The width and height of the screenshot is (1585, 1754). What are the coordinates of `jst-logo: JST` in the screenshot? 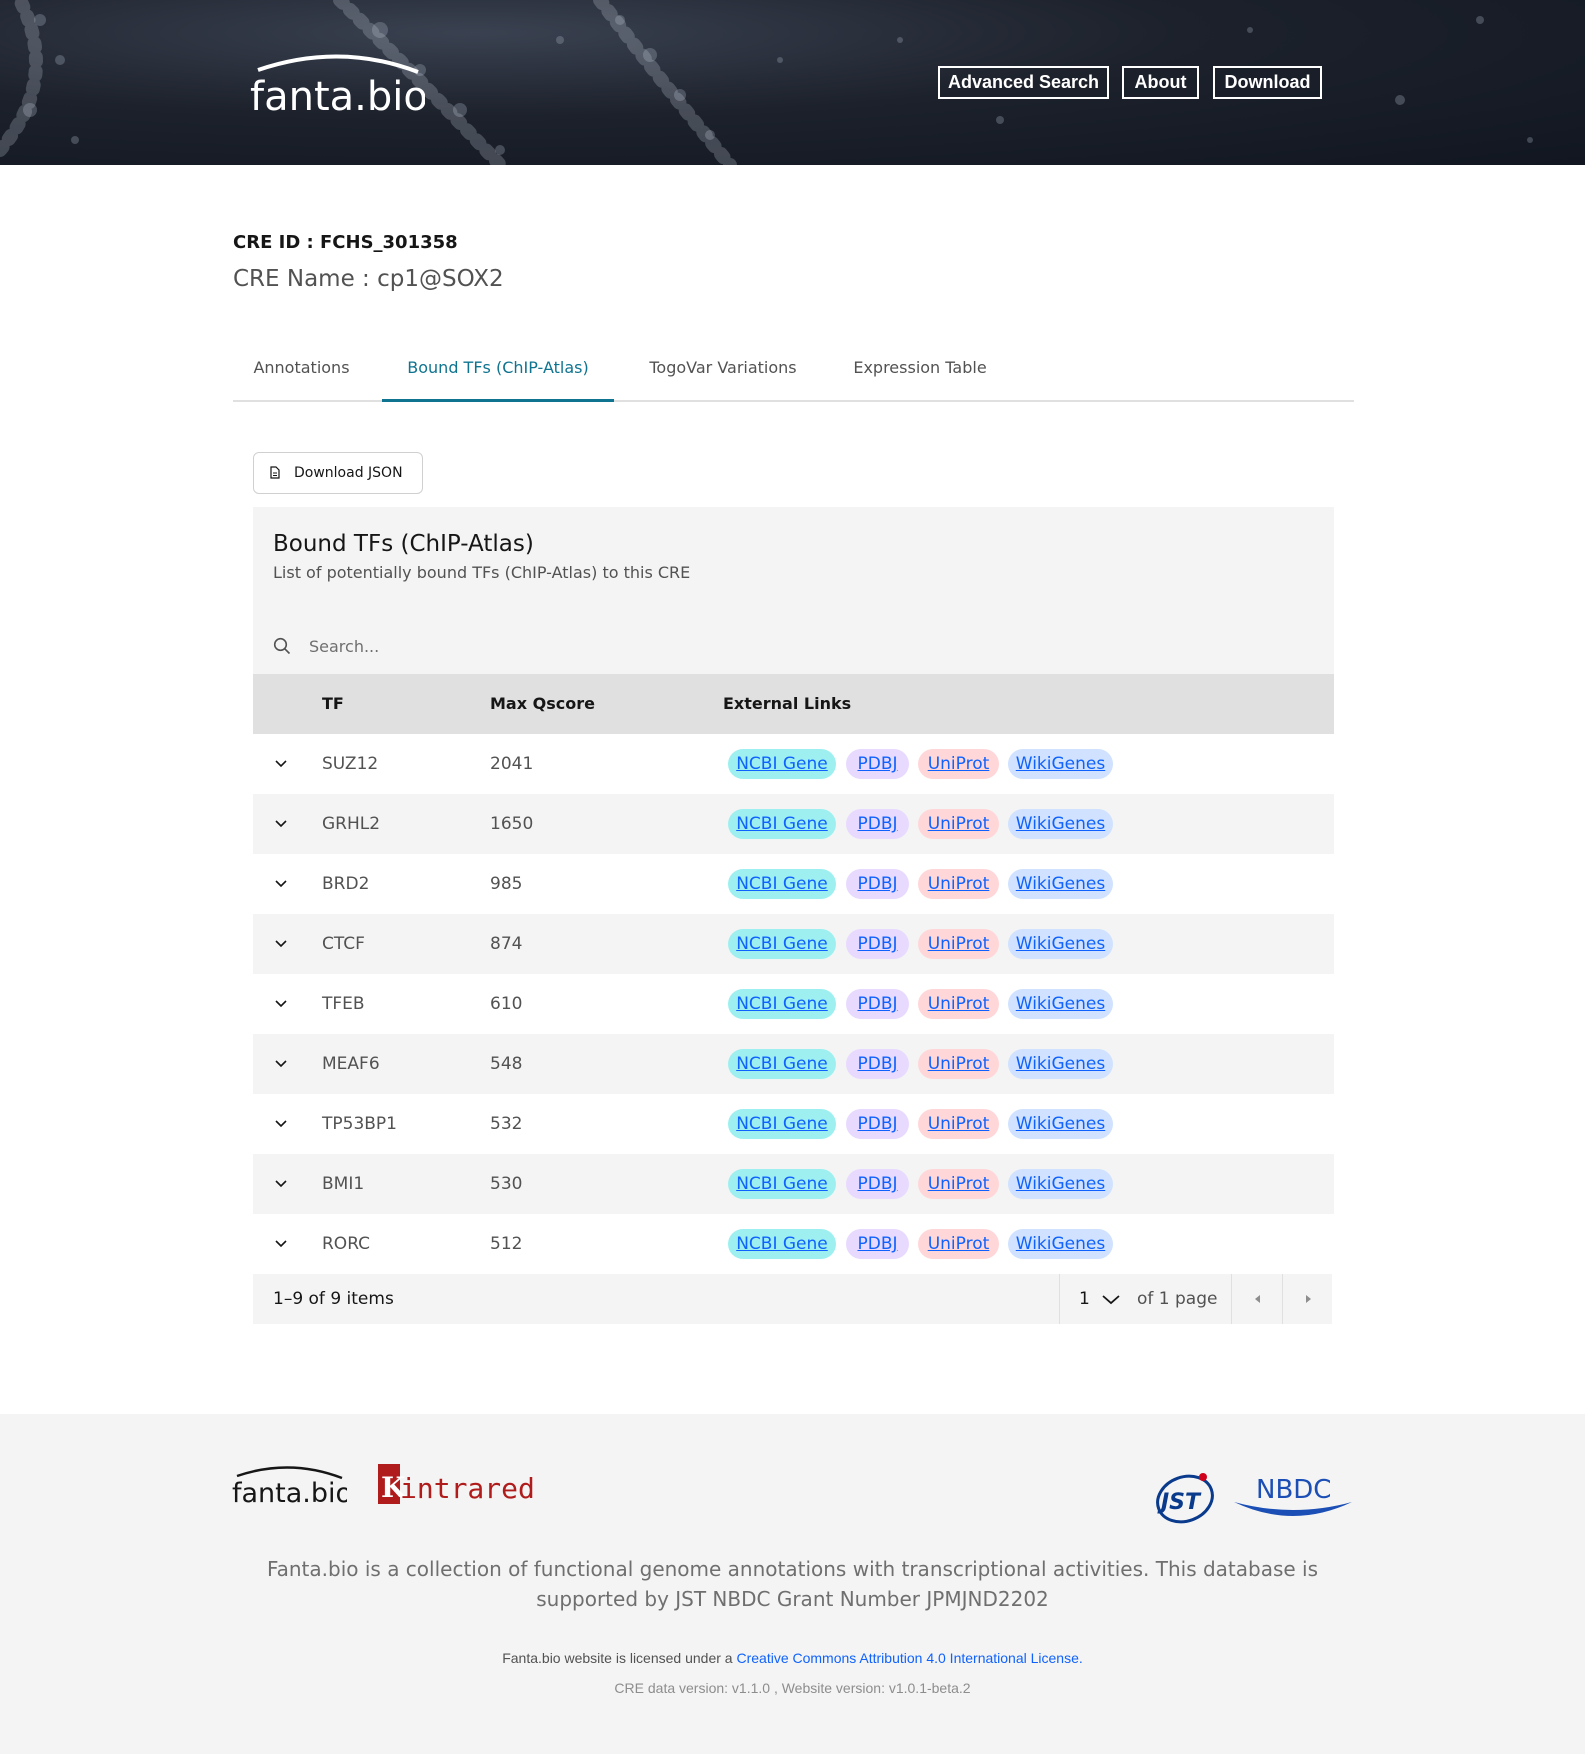 It's located at (1185, 1497).